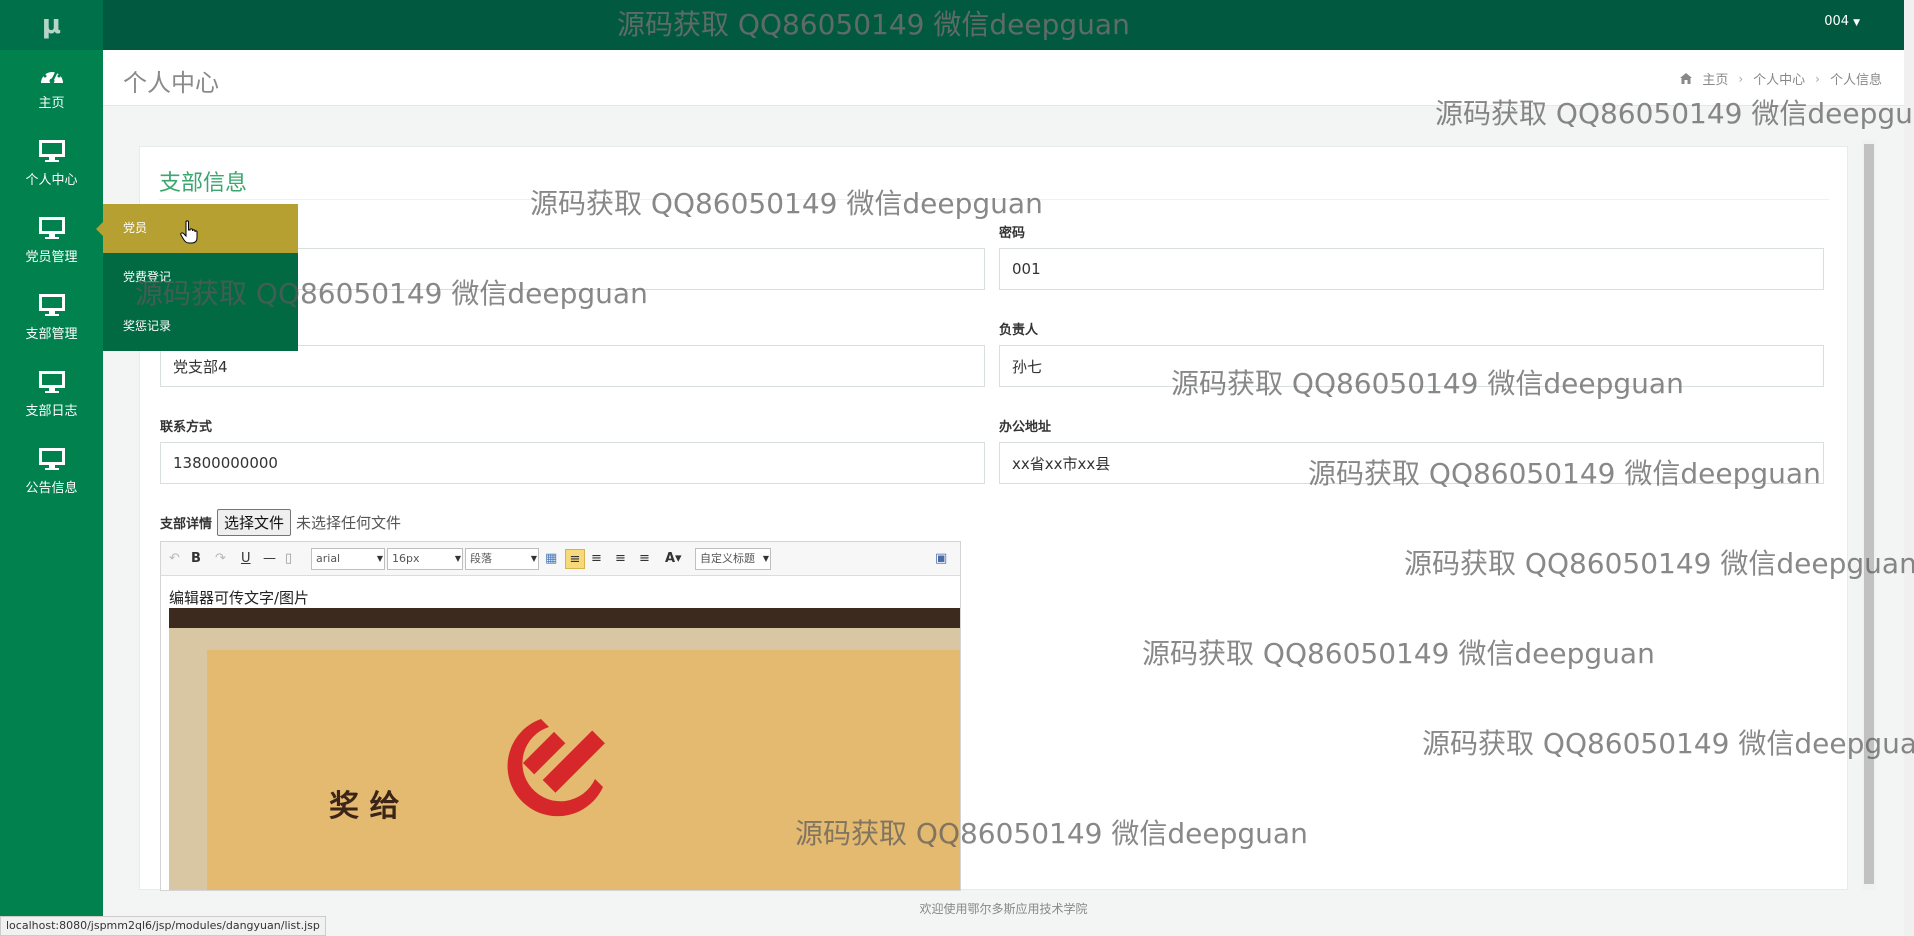  Describe the element at coordinates (51, 488) in the screenshot. I see `sidebar-item-label: 公告信息` at that location.